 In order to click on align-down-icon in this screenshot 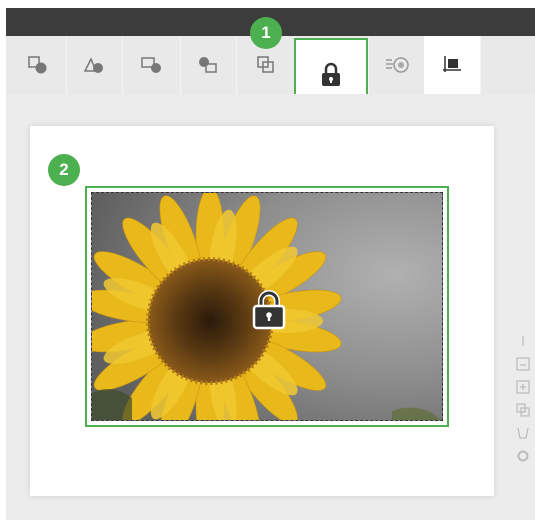, I will do `click(523, 364)`.